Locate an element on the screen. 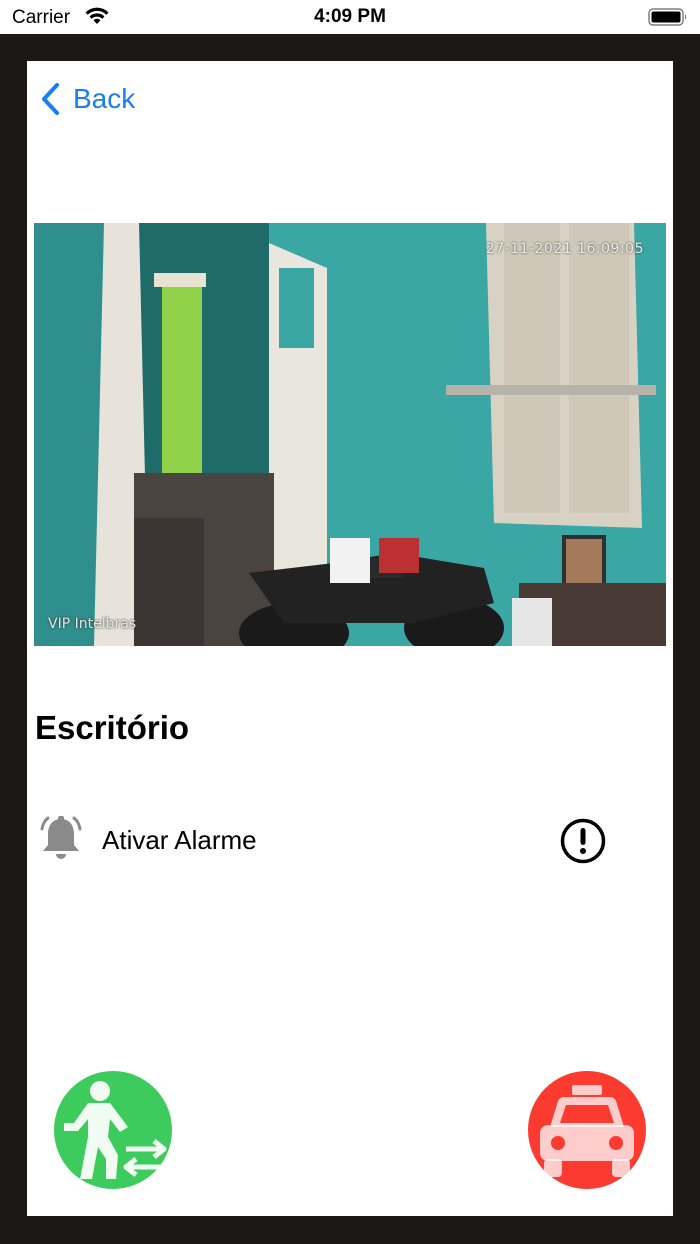 The height and width of the screenshot is (1244, 700). alarm-label: Ativar Alarme is located at coordinates (179, 840).